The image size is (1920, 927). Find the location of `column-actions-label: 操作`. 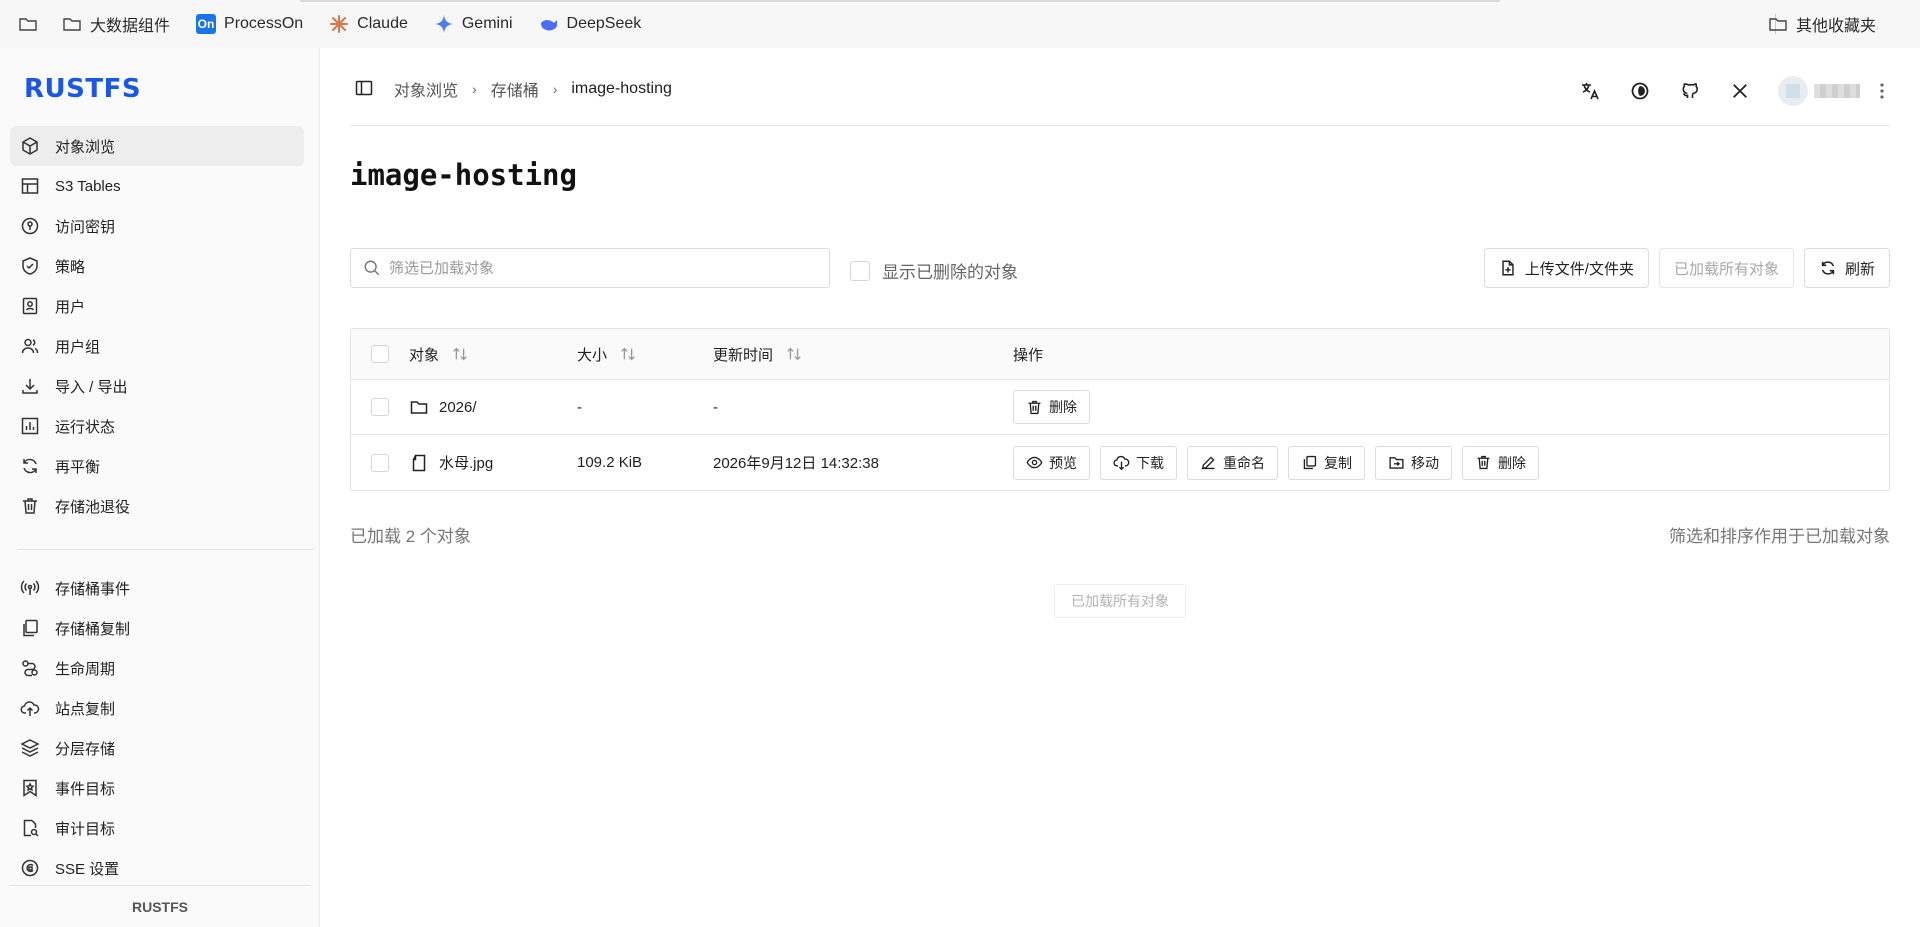

column-actions-label: 操作 is located at coordinates (1028, 355).